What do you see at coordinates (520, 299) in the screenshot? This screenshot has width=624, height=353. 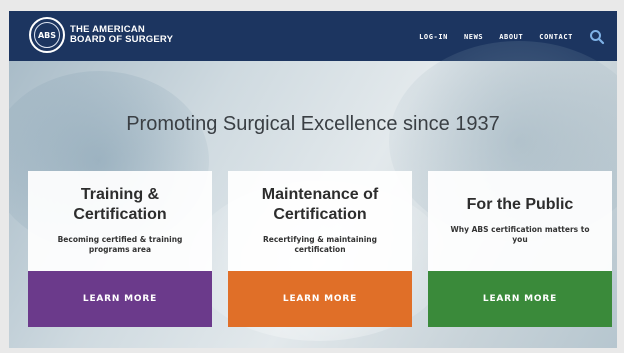 I see `learn-more-button-public: LEARN MORE` at bounding box center [520, 299].